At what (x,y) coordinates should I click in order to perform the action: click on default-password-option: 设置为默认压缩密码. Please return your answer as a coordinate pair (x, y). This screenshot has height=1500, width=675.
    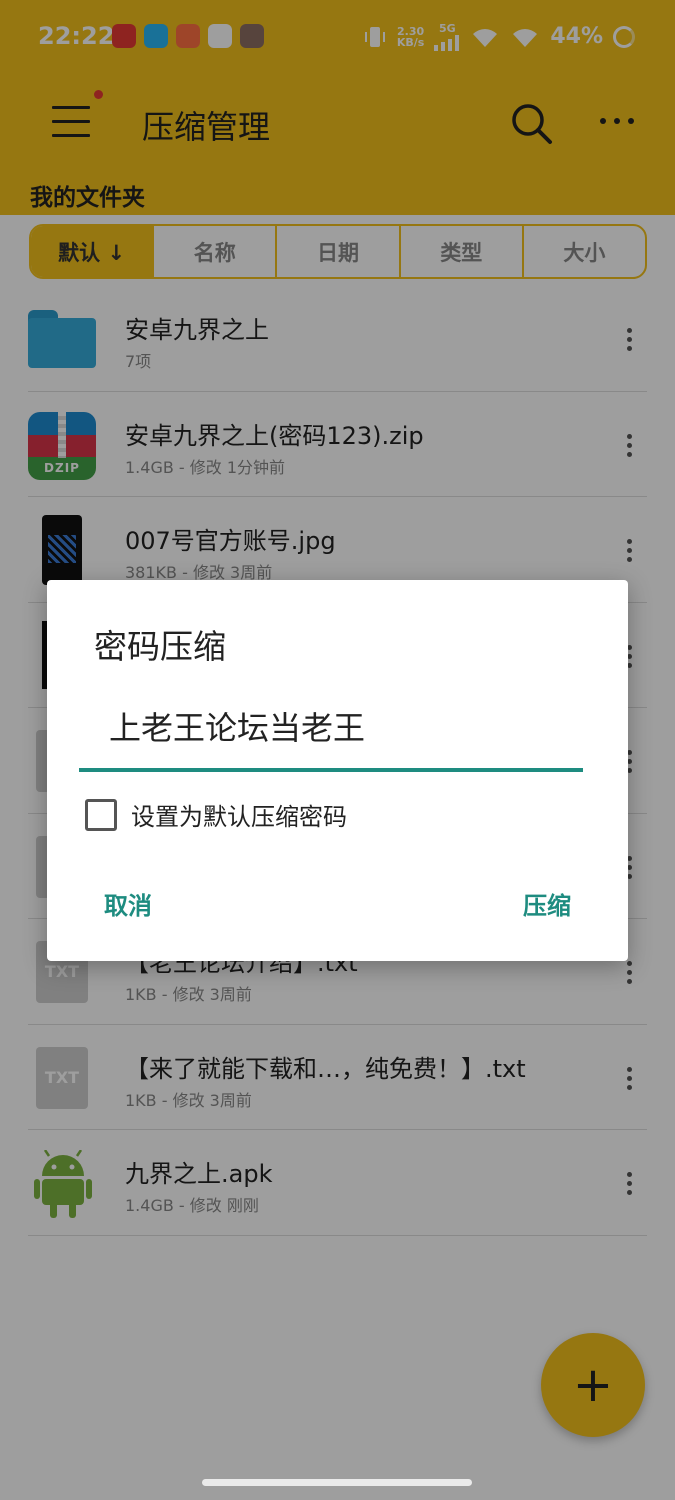
    Looking at the image, I should click on (216, 814).